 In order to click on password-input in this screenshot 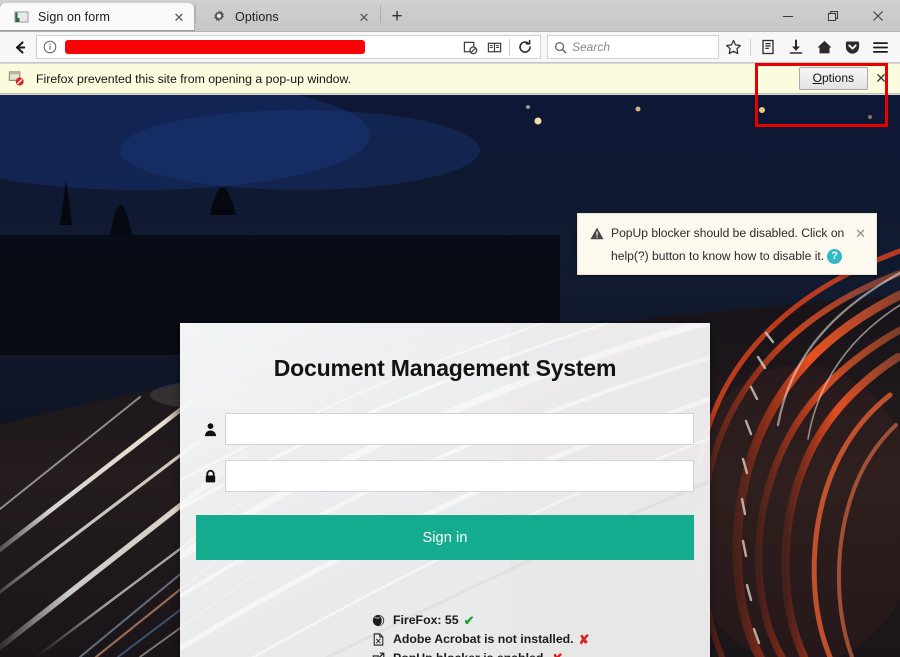, I will do `click(459, 476)`.